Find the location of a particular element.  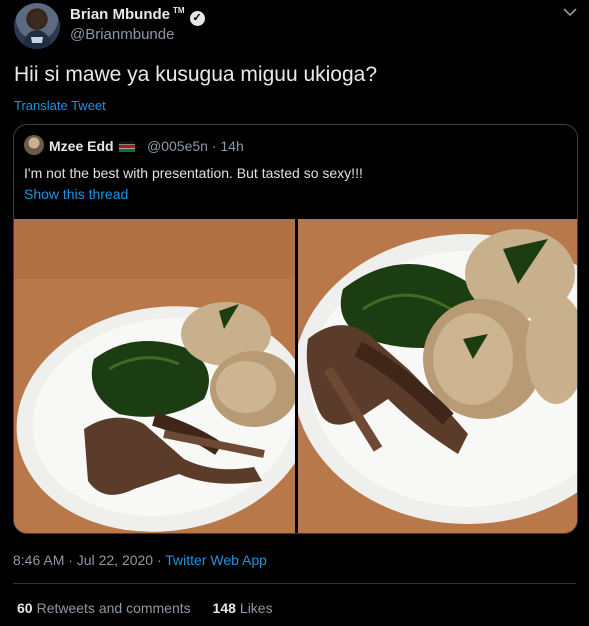

chevron-down-icon is located at coordinates (570, 13).